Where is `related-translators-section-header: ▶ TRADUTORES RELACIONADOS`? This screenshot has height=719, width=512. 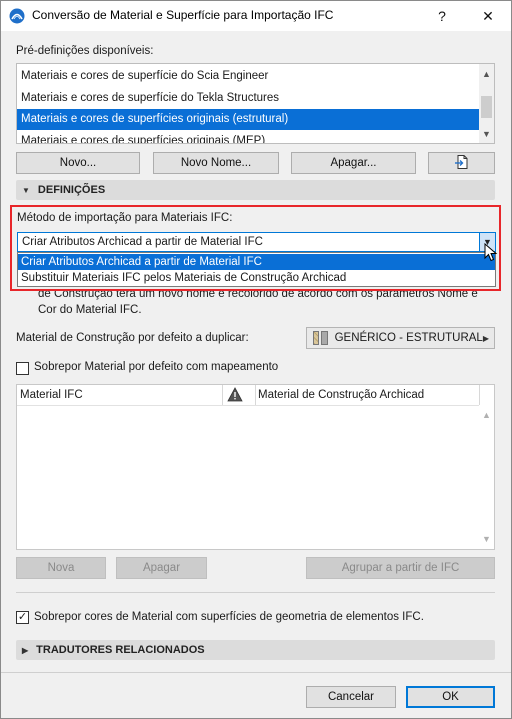 related-translators-section-header: ▶ TRADUTORES RELACIONADOS is located at coordinates (255, 650).